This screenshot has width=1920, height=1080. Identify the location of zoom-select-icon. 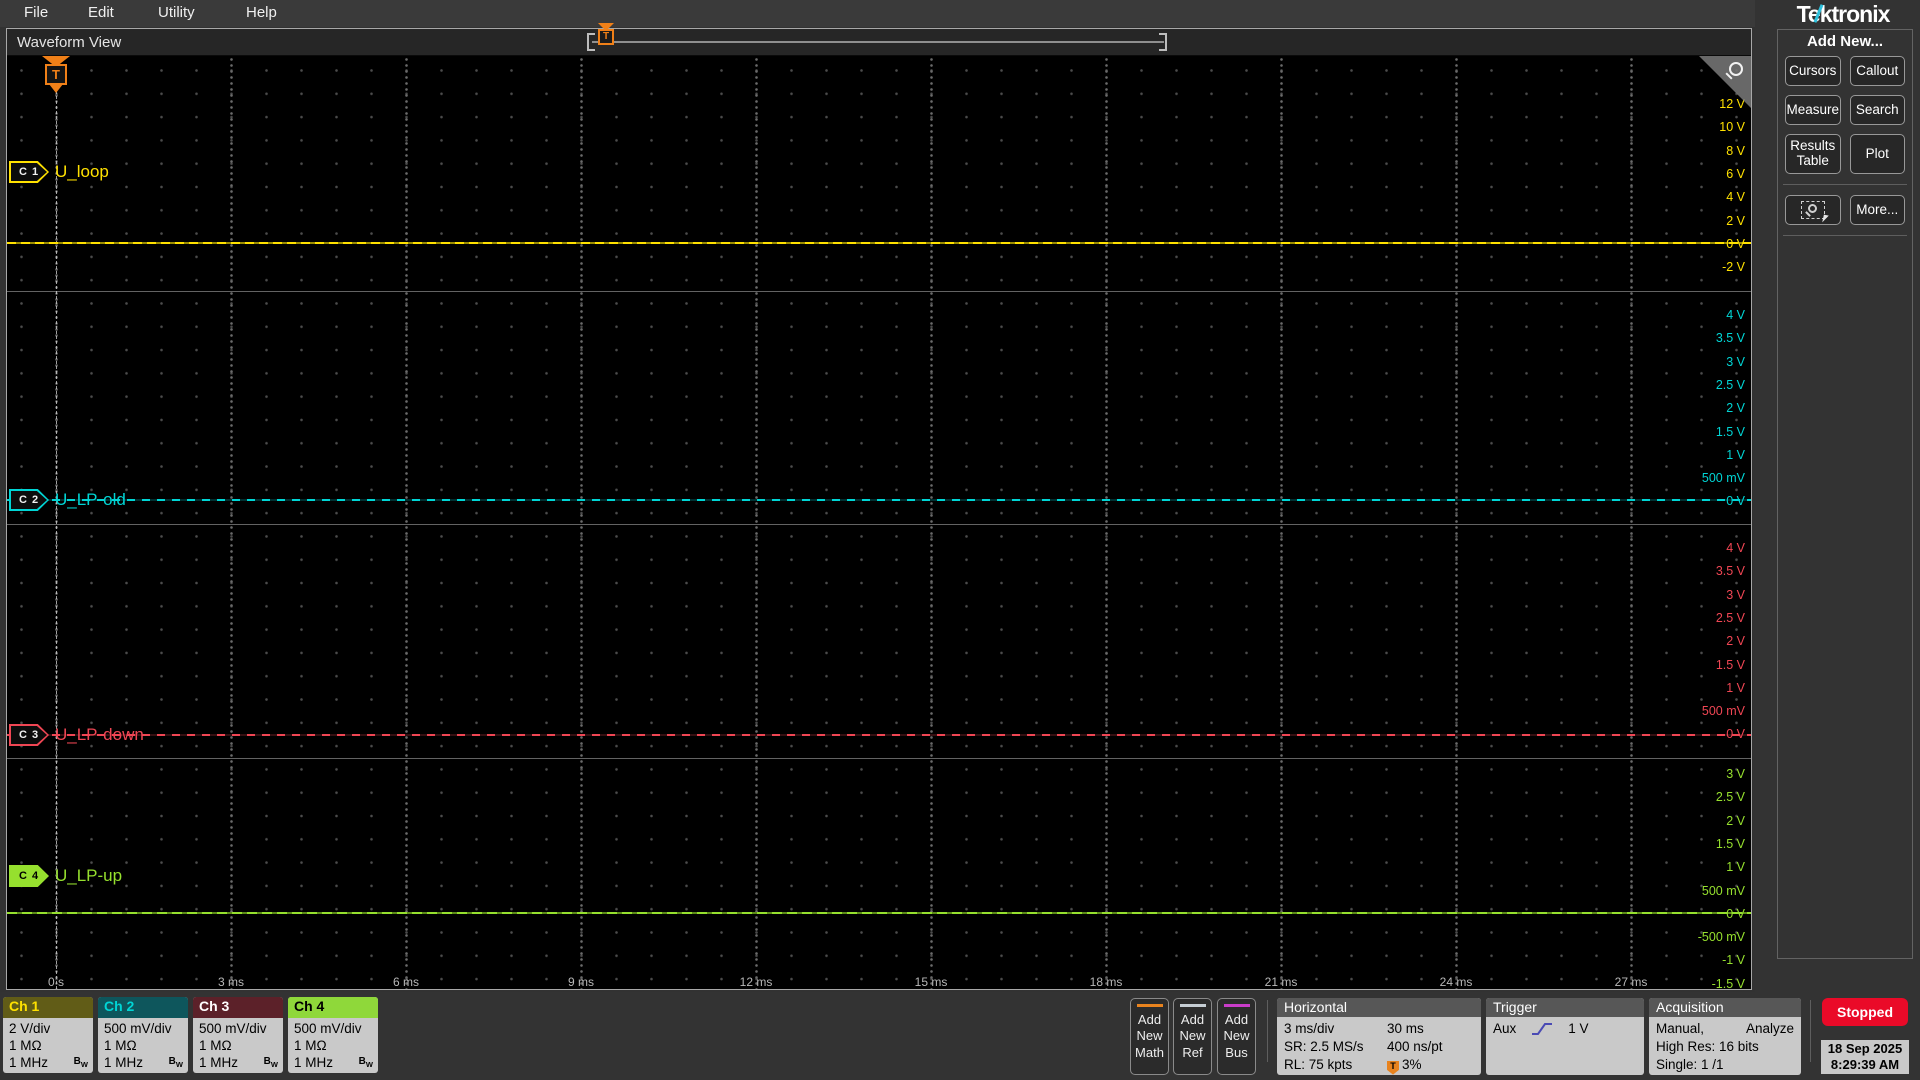
(1814, 212).